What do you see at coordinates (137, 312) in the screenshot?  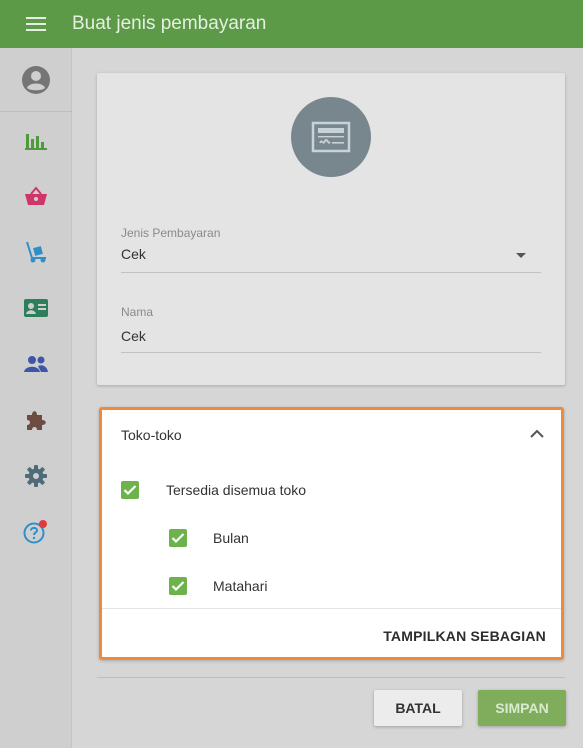 I see `name-label: Nama` at bounding box center [137, 312].